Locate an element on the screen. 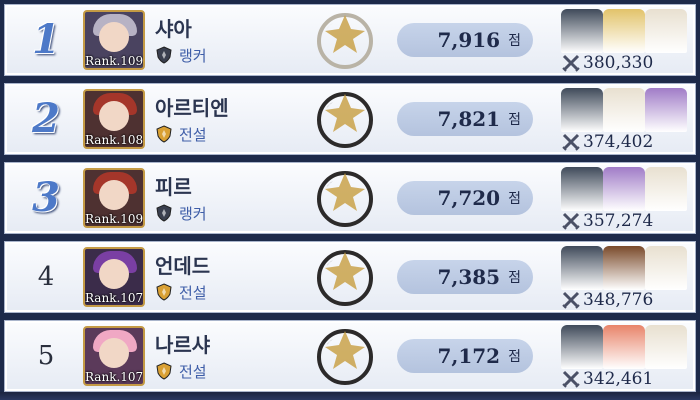  score-value: 7,916 is located at coordinates (469, 40).